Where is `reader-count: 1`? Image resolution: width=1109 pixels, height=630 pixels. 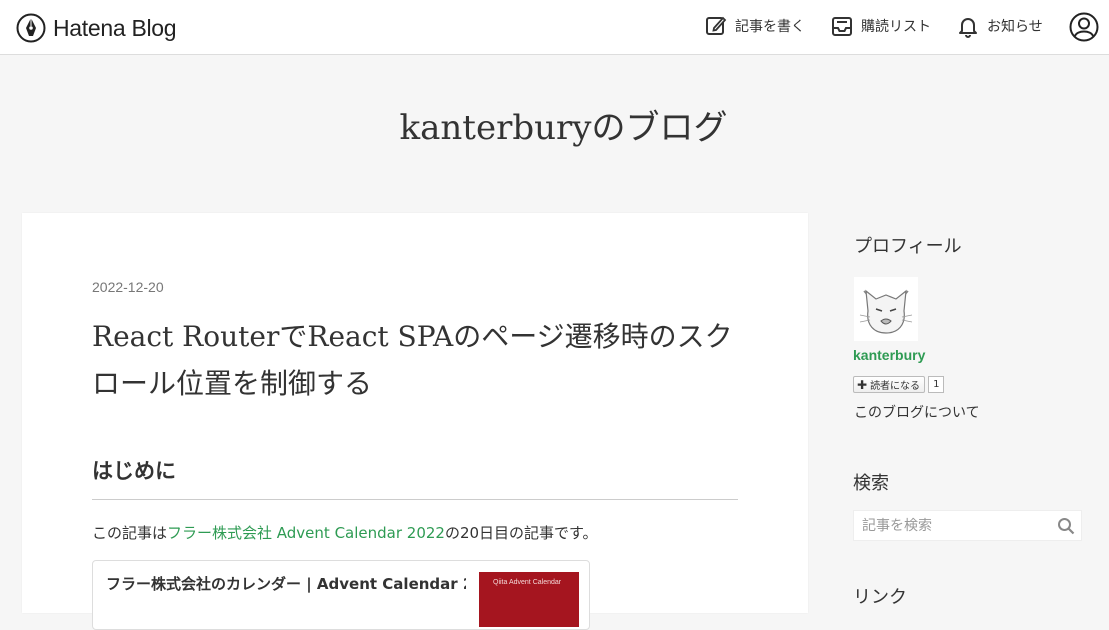 reader-count: 1 is located at coordinates (936, 384).